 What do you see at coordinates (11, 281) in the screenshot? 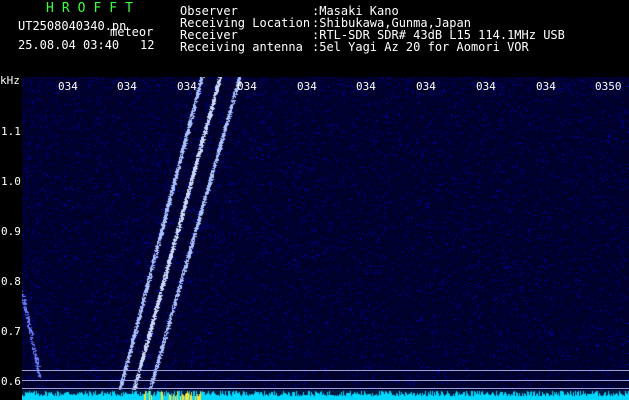
I see `y-tick-label: 0.8` at bounding box center [11, 281].